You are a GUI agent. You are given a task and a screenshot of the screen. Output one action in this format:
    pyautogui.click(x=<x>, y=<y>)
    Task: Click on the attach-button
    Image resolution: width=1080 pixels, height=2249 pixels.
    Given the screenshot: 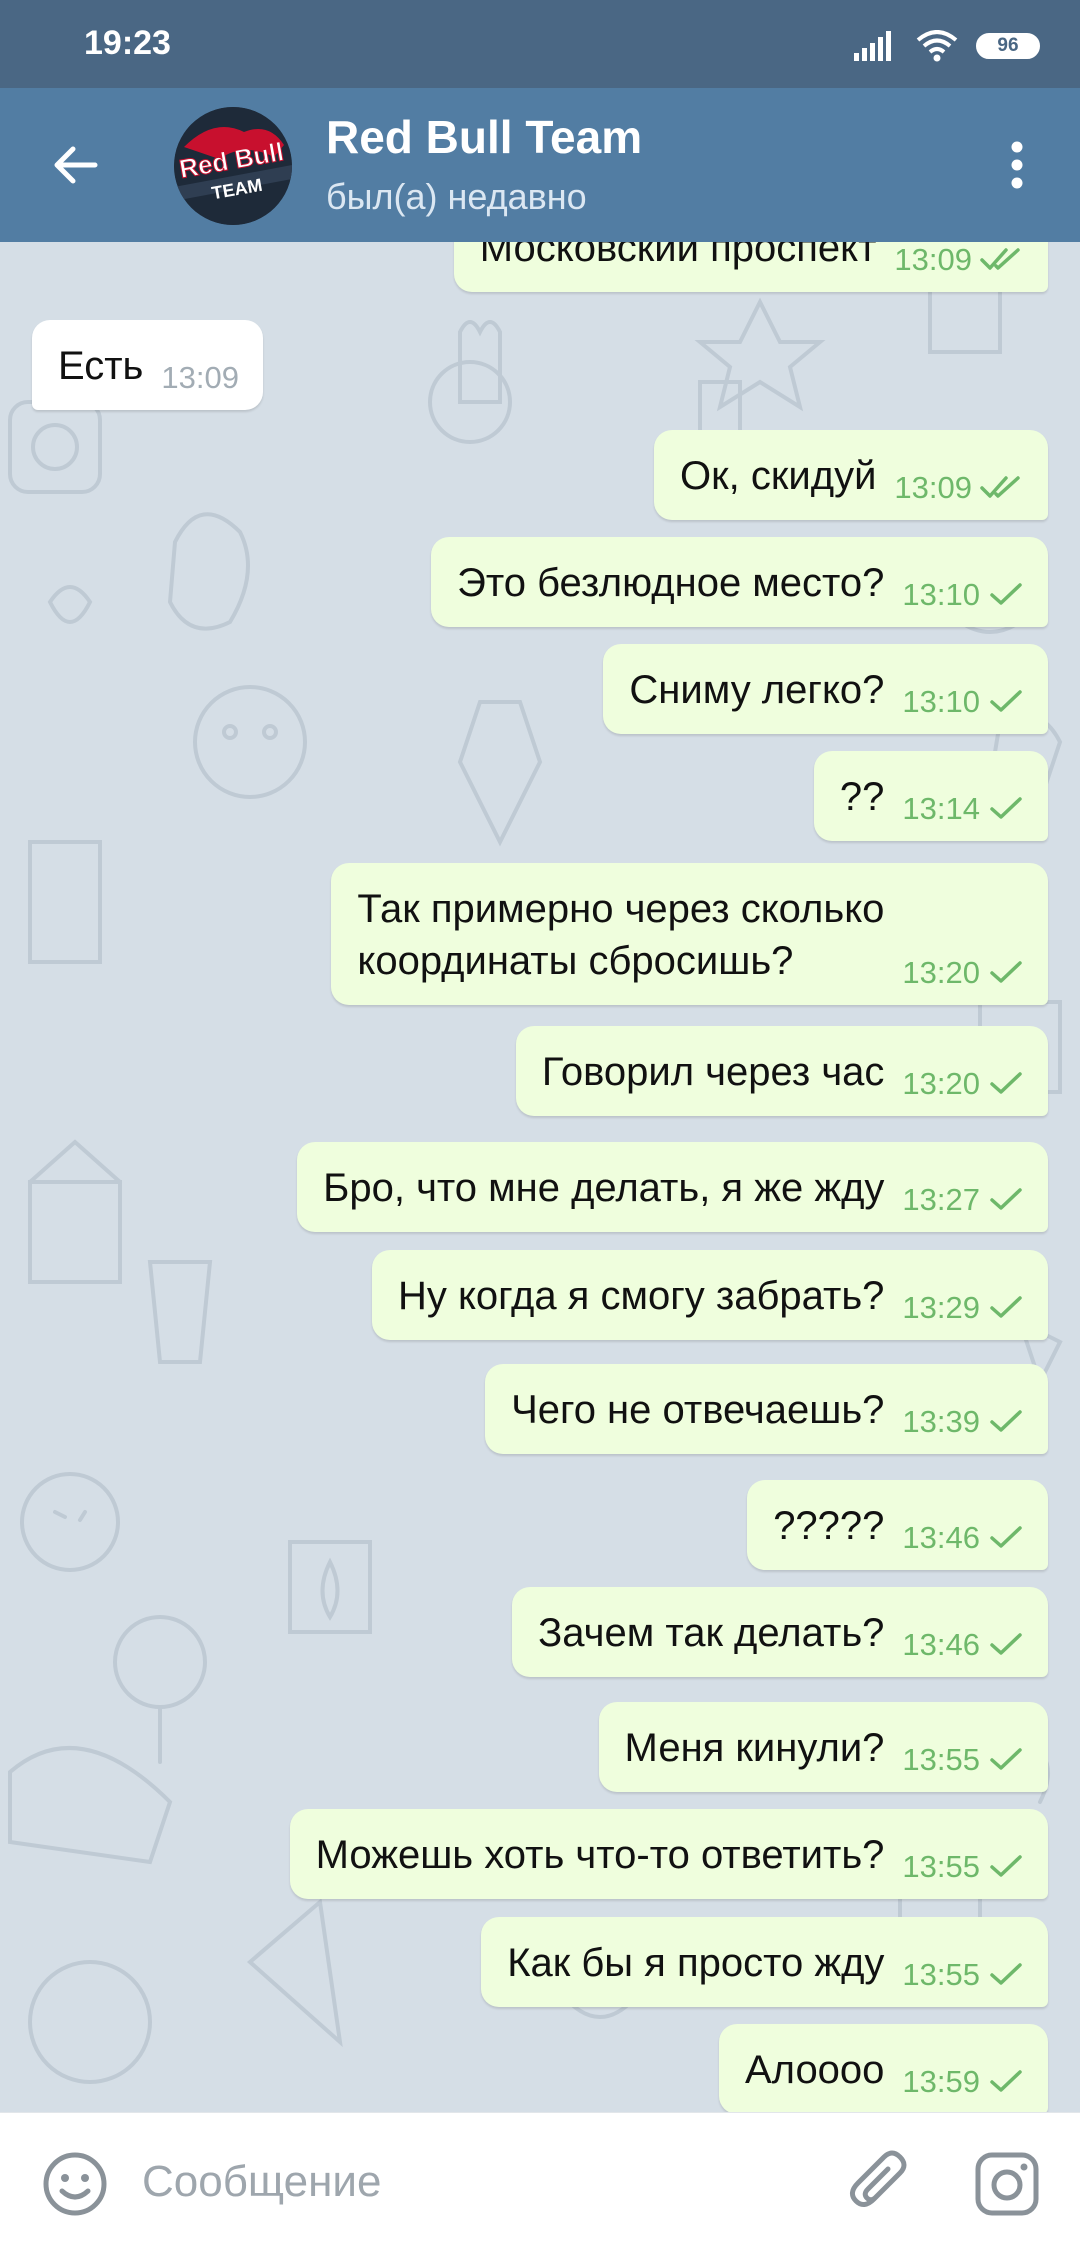 What is the action you would take?
    pyautogui.click(x=881, y=2184)
    